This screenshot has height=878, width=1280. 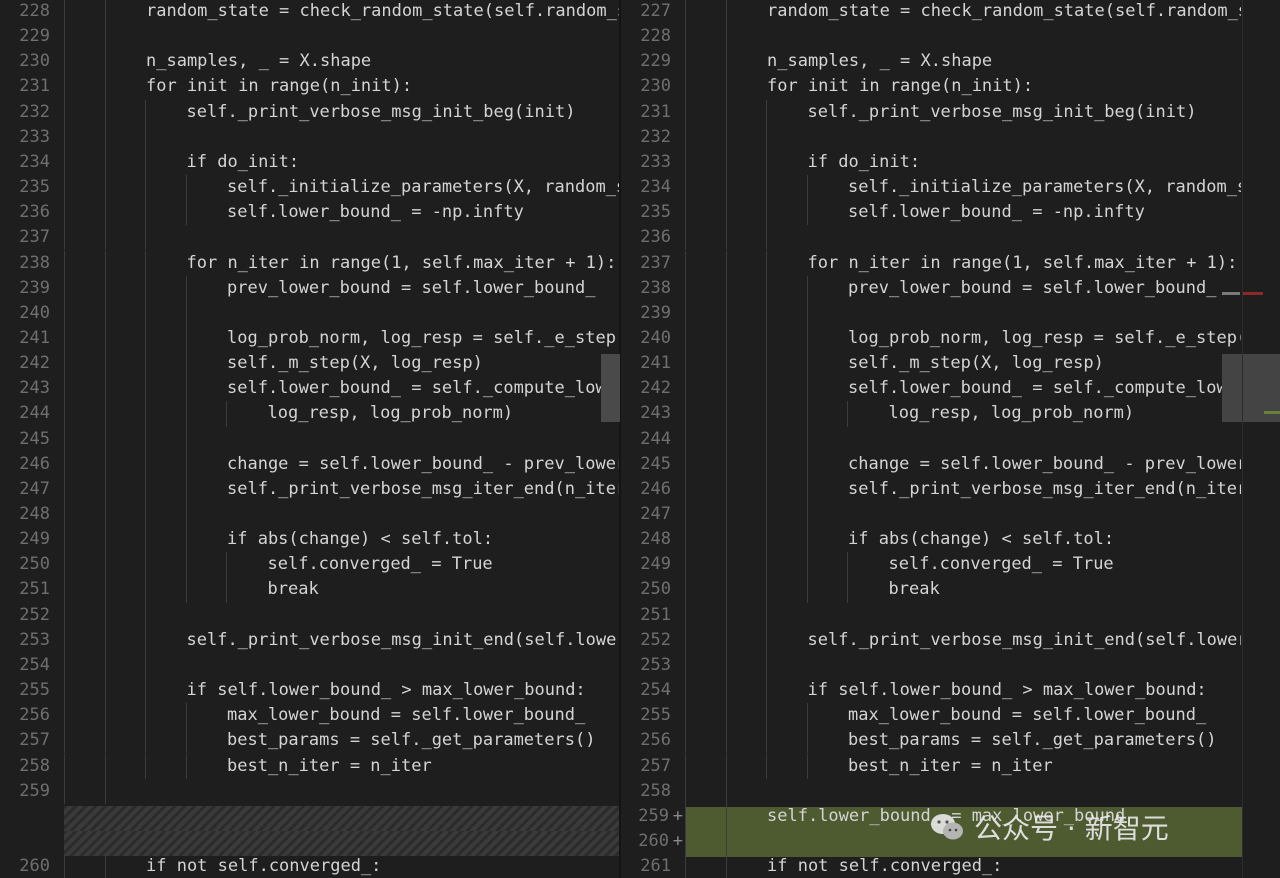 What do you see at coordinates (653, 61) in the screenshot?
I see `gutter-row: 229` at bounding box center [653, 61].